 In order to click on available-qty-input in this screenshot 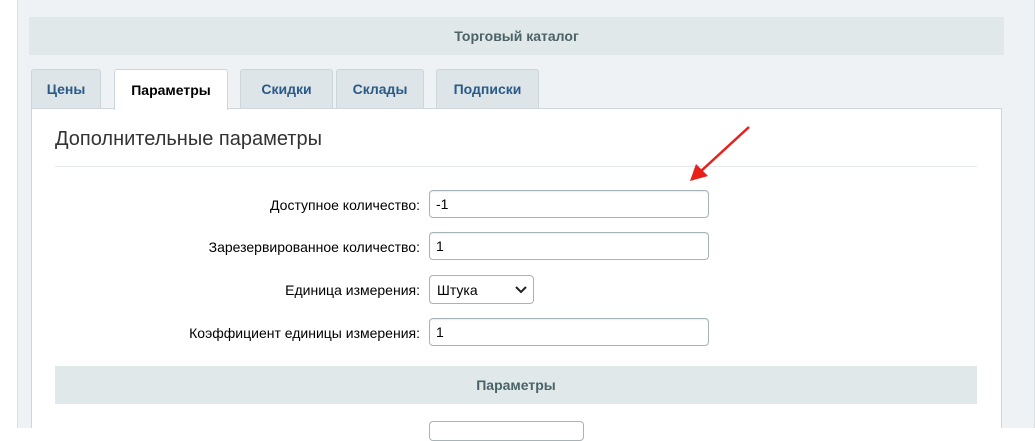, I will do `click(569, 204)`.